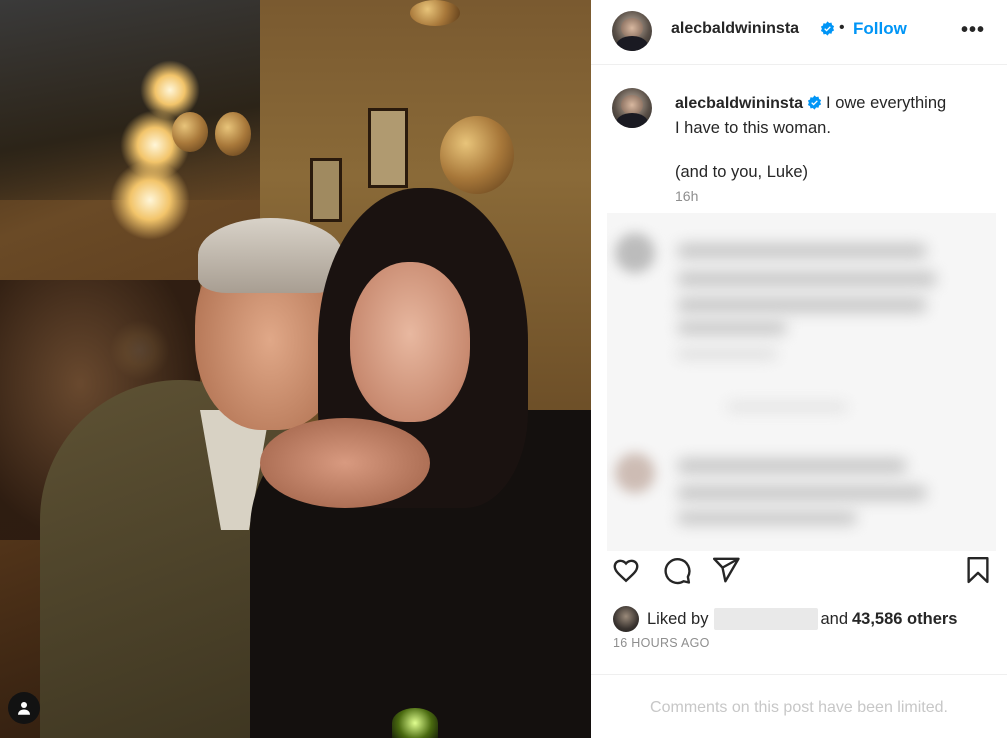 This screenshot has height=738, width=1007. I want to click on post-header: alecbaldwininsta • Follow •••, so click(799, 32).